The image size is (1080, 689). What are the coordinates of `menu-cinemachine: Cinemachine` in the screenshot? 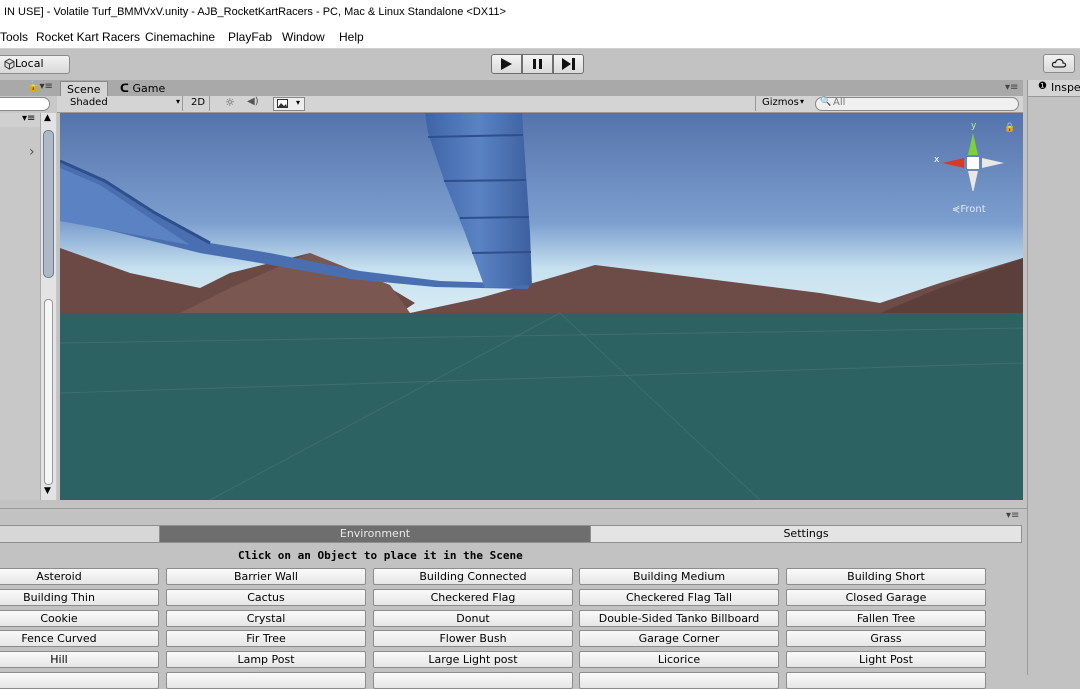 It's located at (180, 37).